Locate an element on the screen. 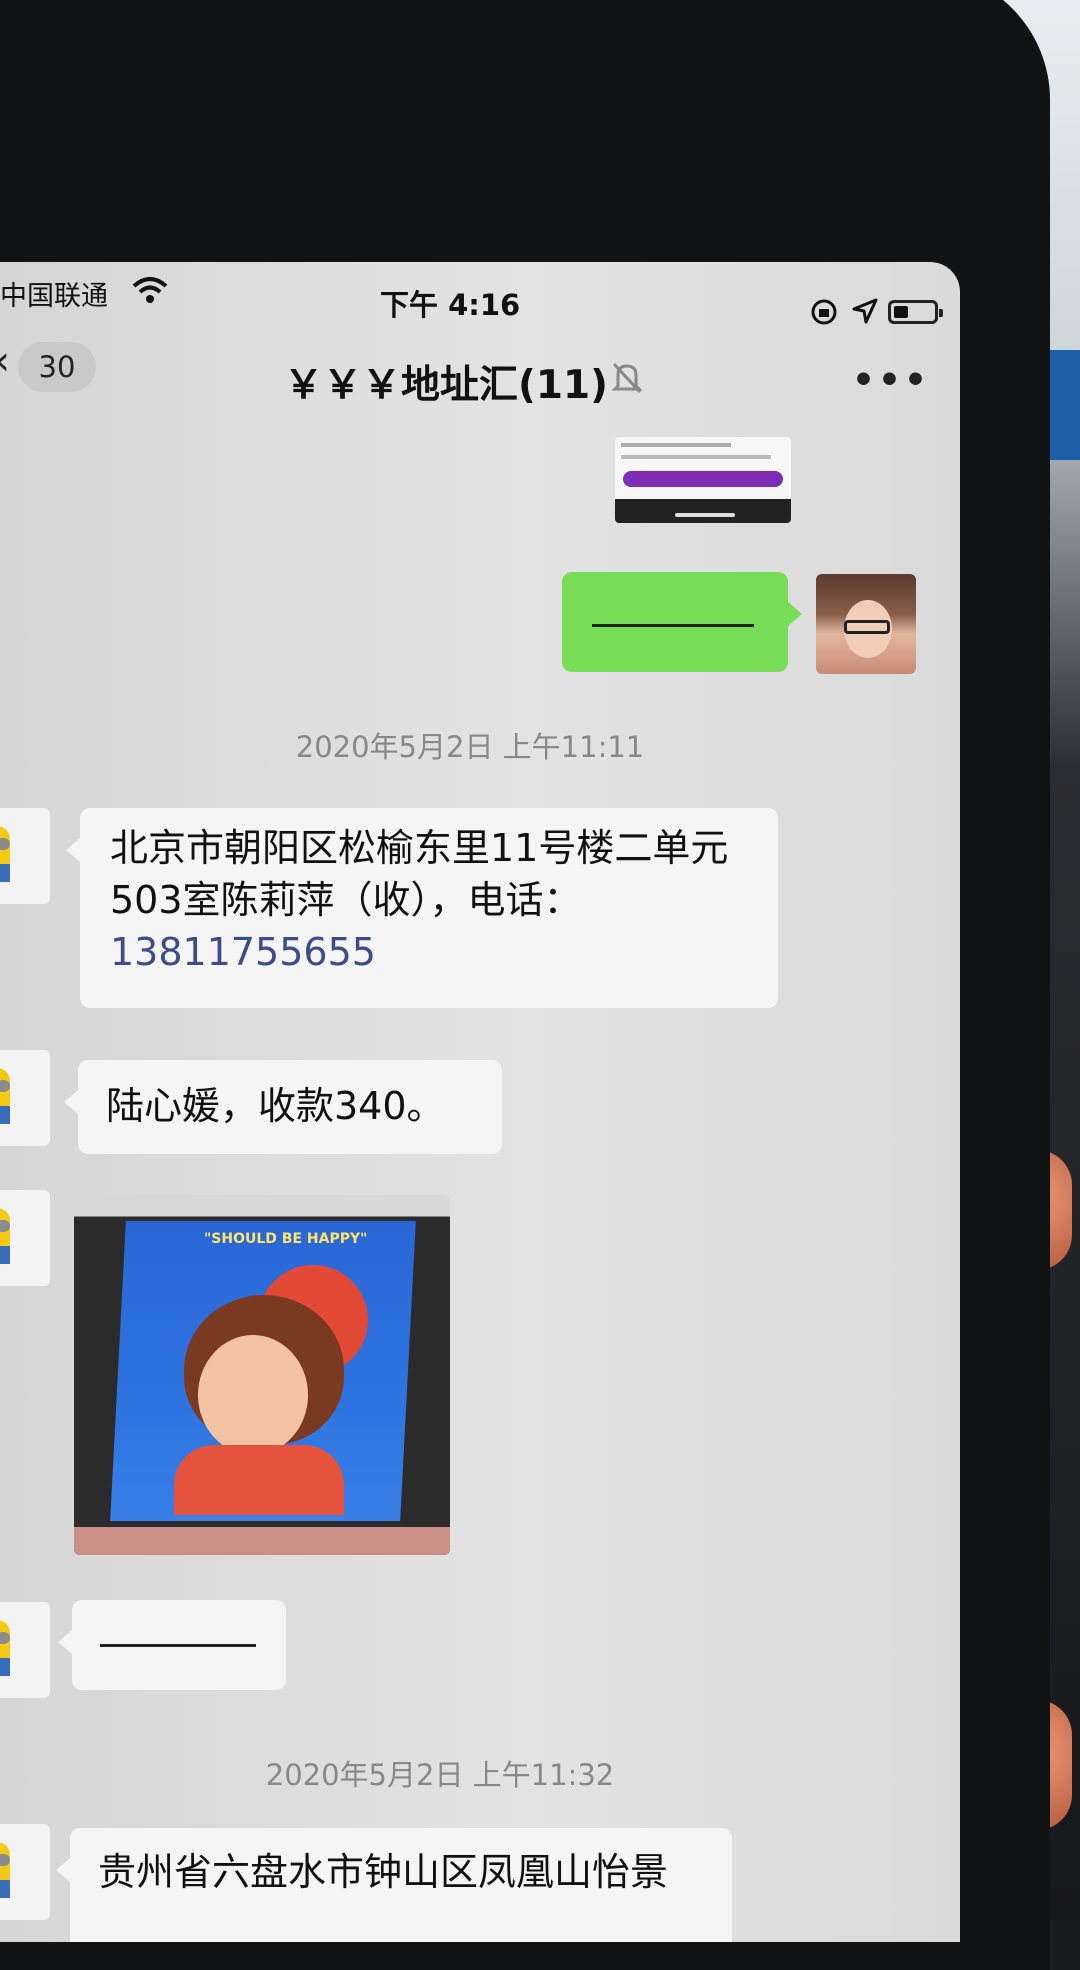 This screenshot has height=1970, width=1080. self-avatar is located at coordinates (866, 624).